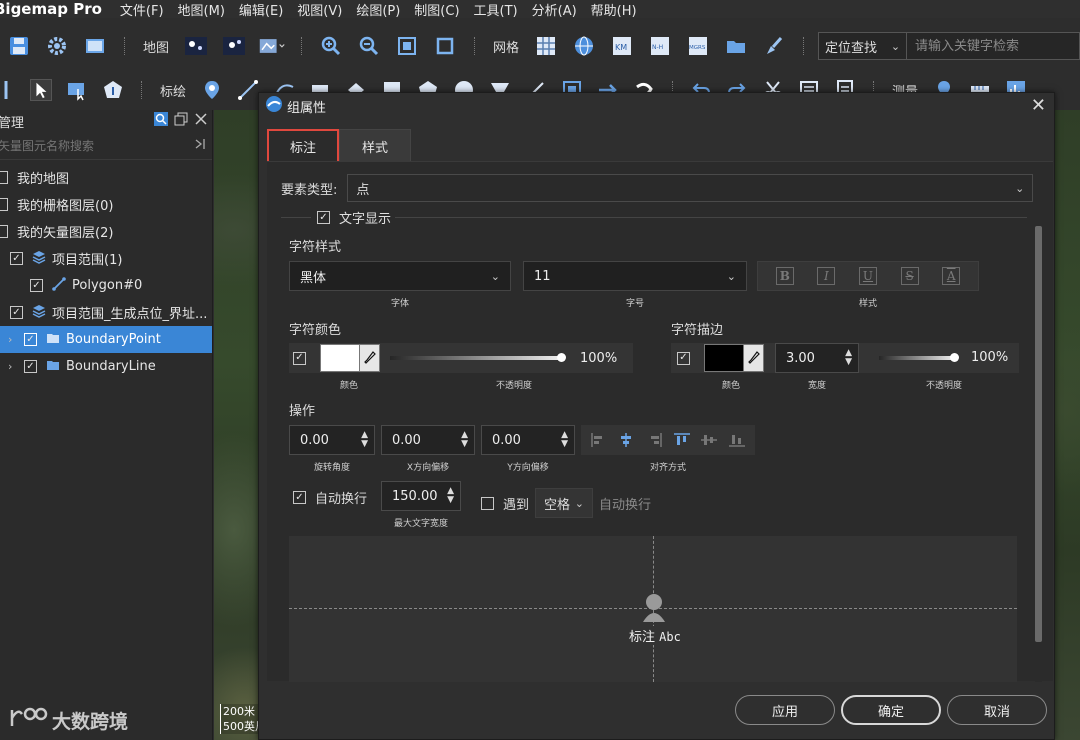  I want to click on tree-item-project-range: ✓ 项目范围(1), so click(106, 258).